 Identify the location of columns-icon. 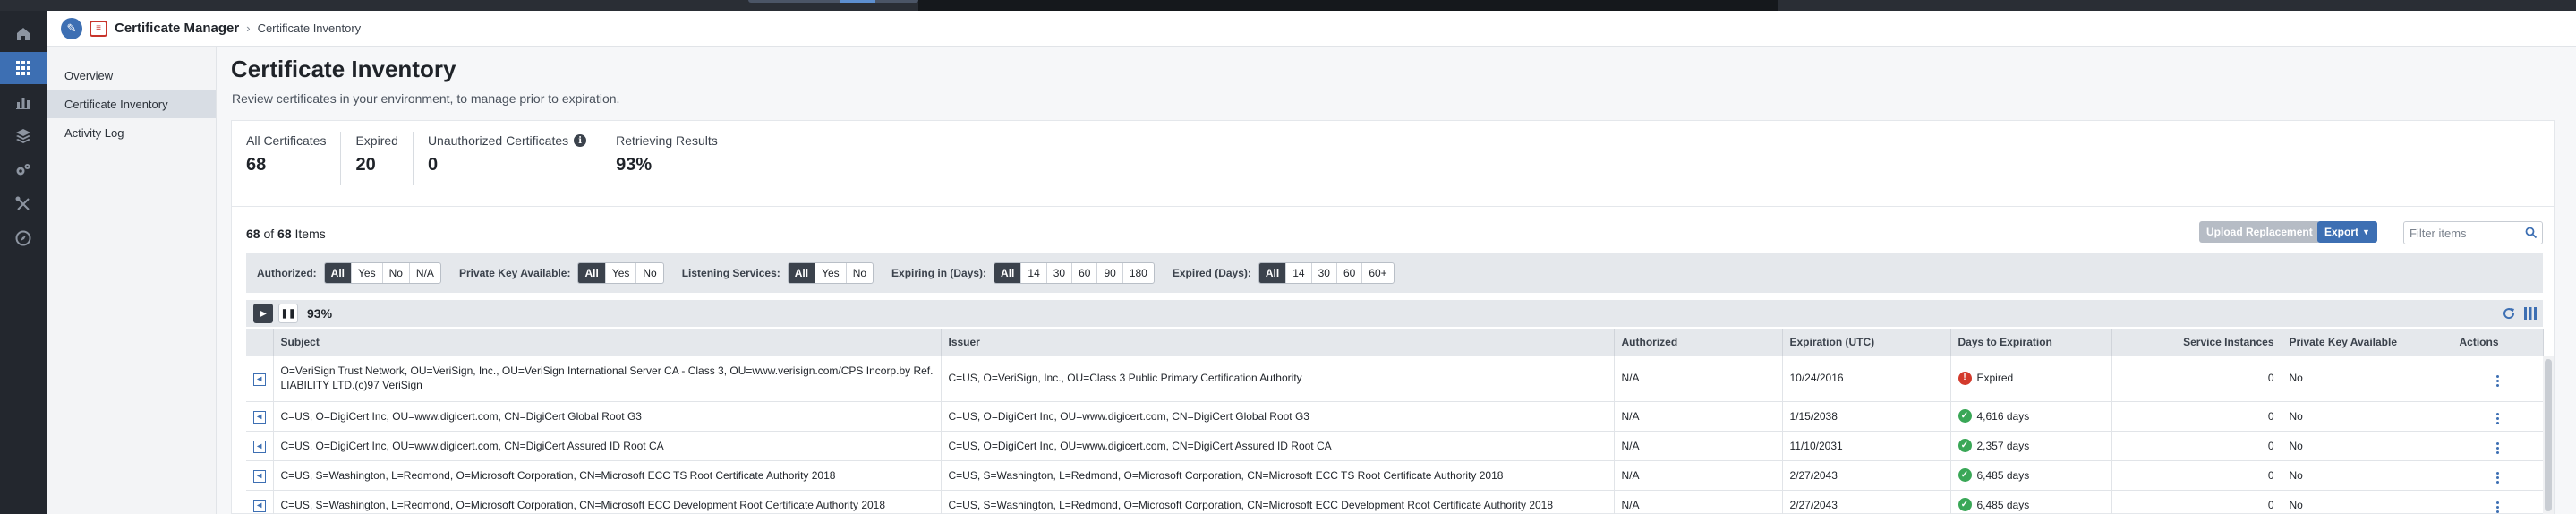
(2530, 313).